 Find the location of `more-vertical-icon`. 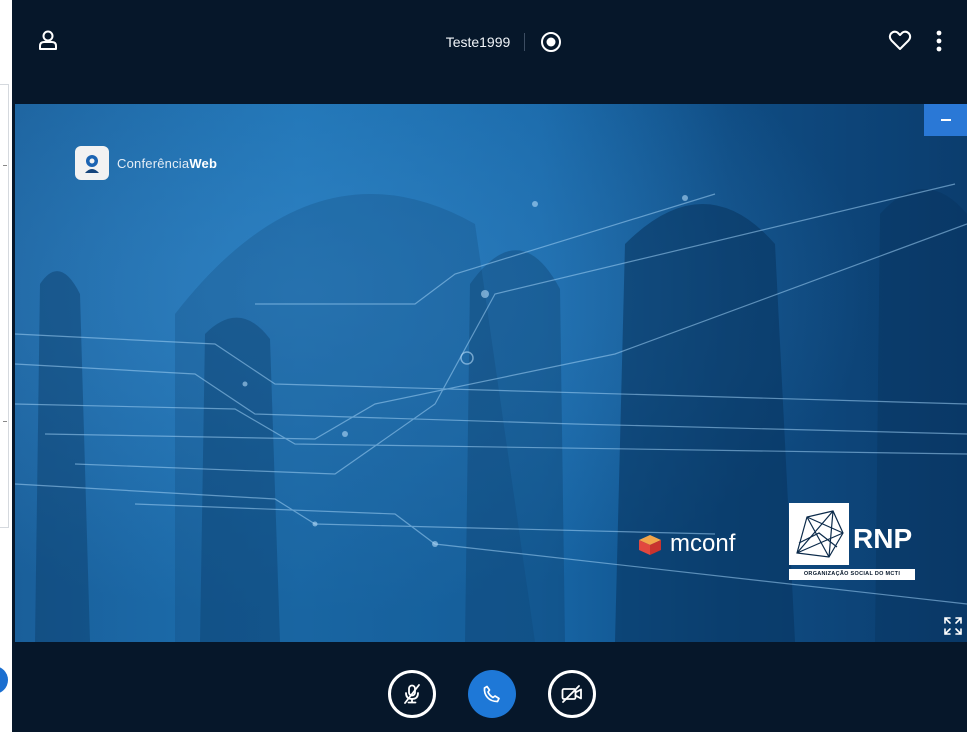

more-vertical-icon is located at coordinates (939, 41).